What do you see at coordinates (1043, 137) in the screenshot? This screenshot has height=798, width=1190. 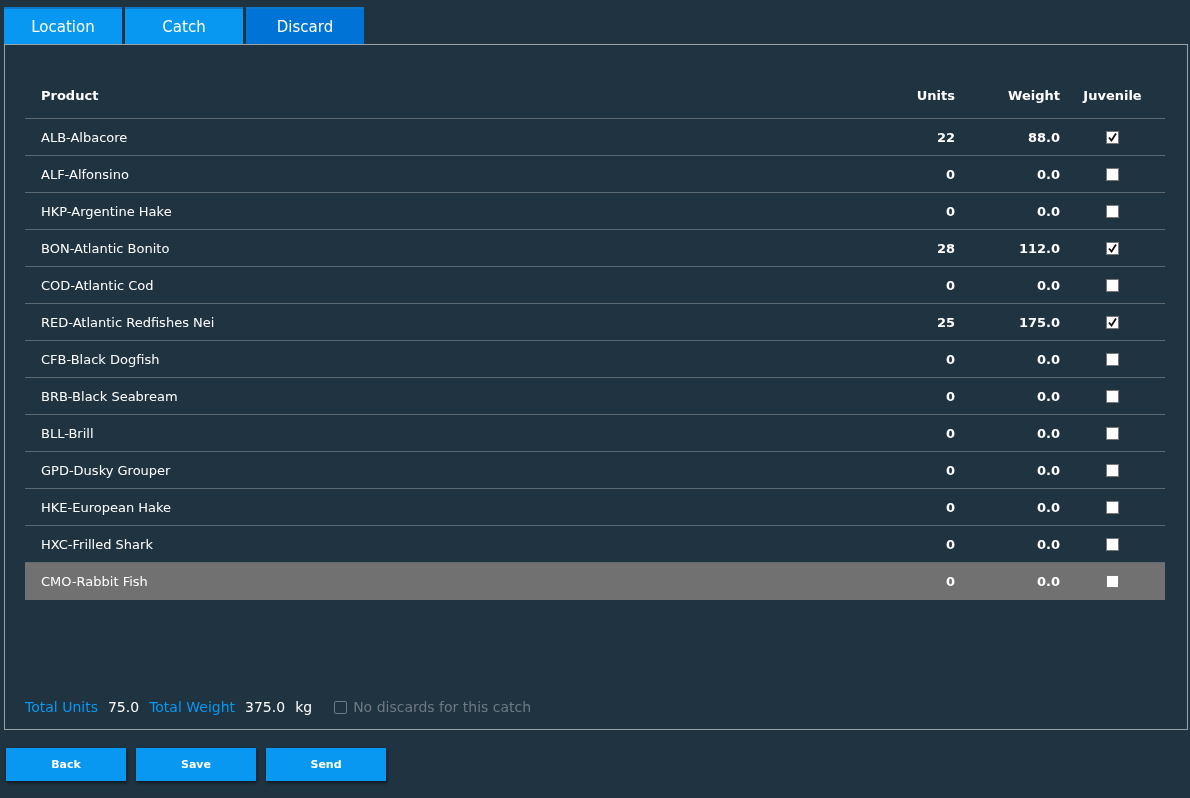 I see `weight-cell-text: 88.0` at bounding box center [1043, 137].